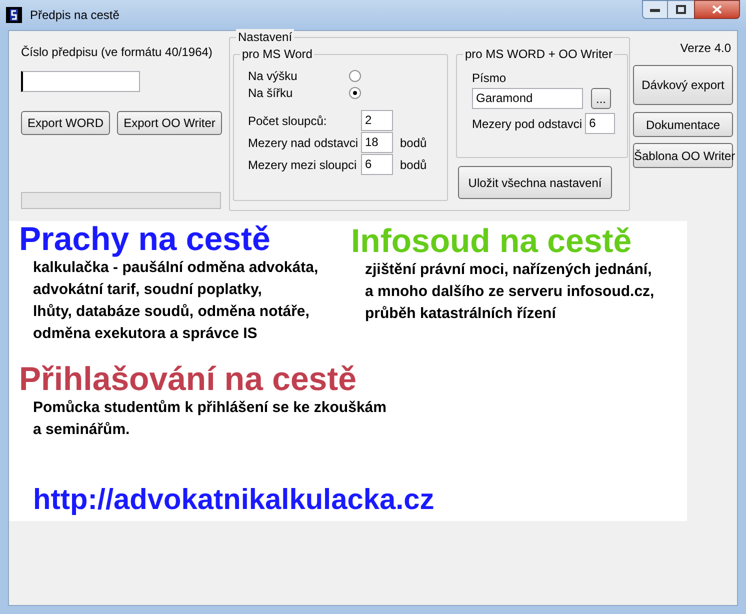 The width and height of the screenshot is (746, 614). I want to click on website-link: http://advokatnikalkulacka.cz, so click(360, 500).